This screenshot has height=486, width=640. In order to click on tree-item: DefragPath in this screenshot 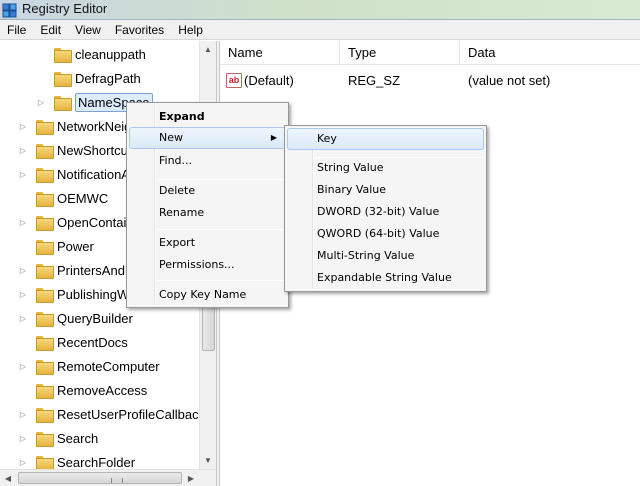, I will do `click(88, 78)`.